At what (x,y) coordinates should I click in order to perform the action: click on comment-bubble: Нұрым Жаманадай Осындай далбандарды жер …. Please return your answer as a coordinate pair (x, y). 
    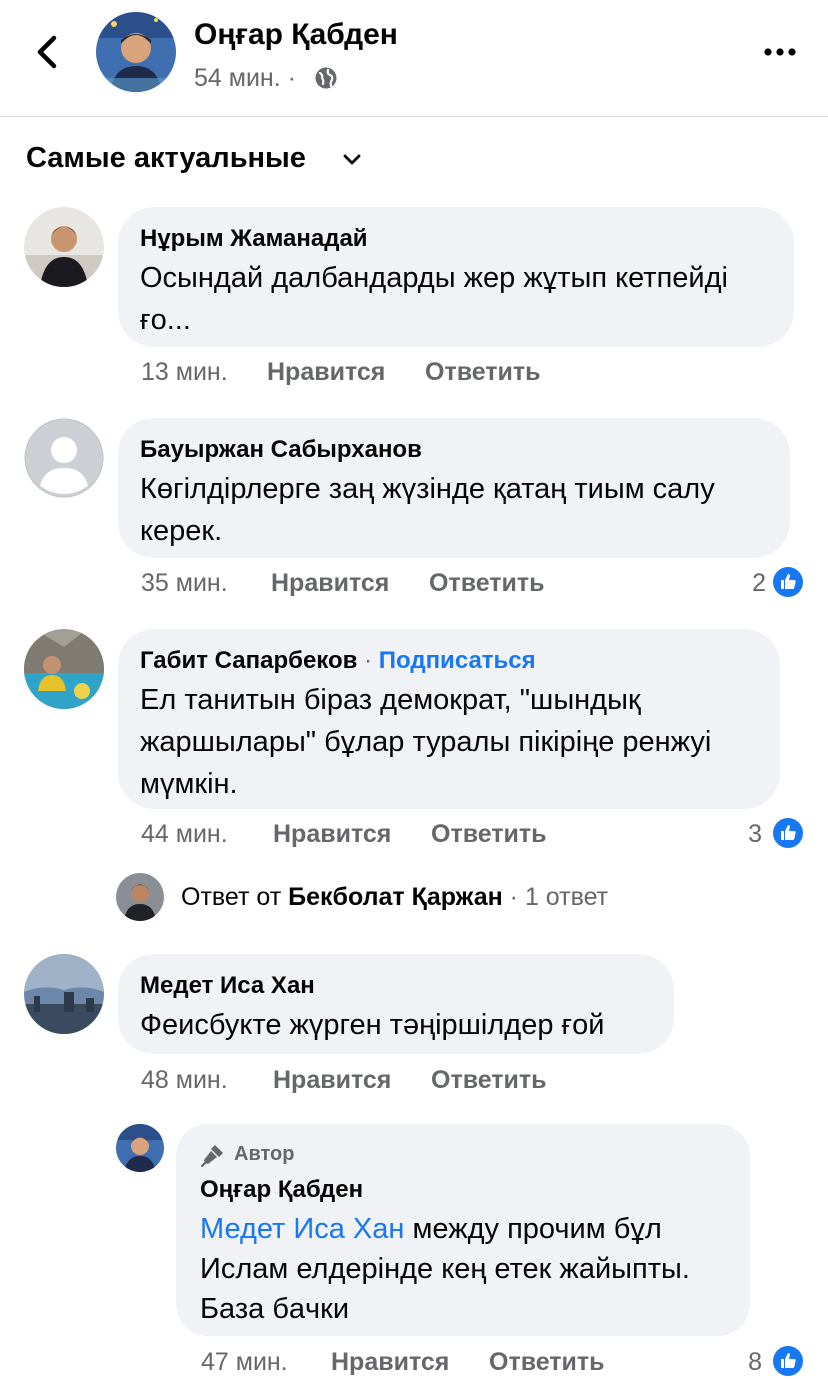
    Looking at the image, I should click on (456, 277).